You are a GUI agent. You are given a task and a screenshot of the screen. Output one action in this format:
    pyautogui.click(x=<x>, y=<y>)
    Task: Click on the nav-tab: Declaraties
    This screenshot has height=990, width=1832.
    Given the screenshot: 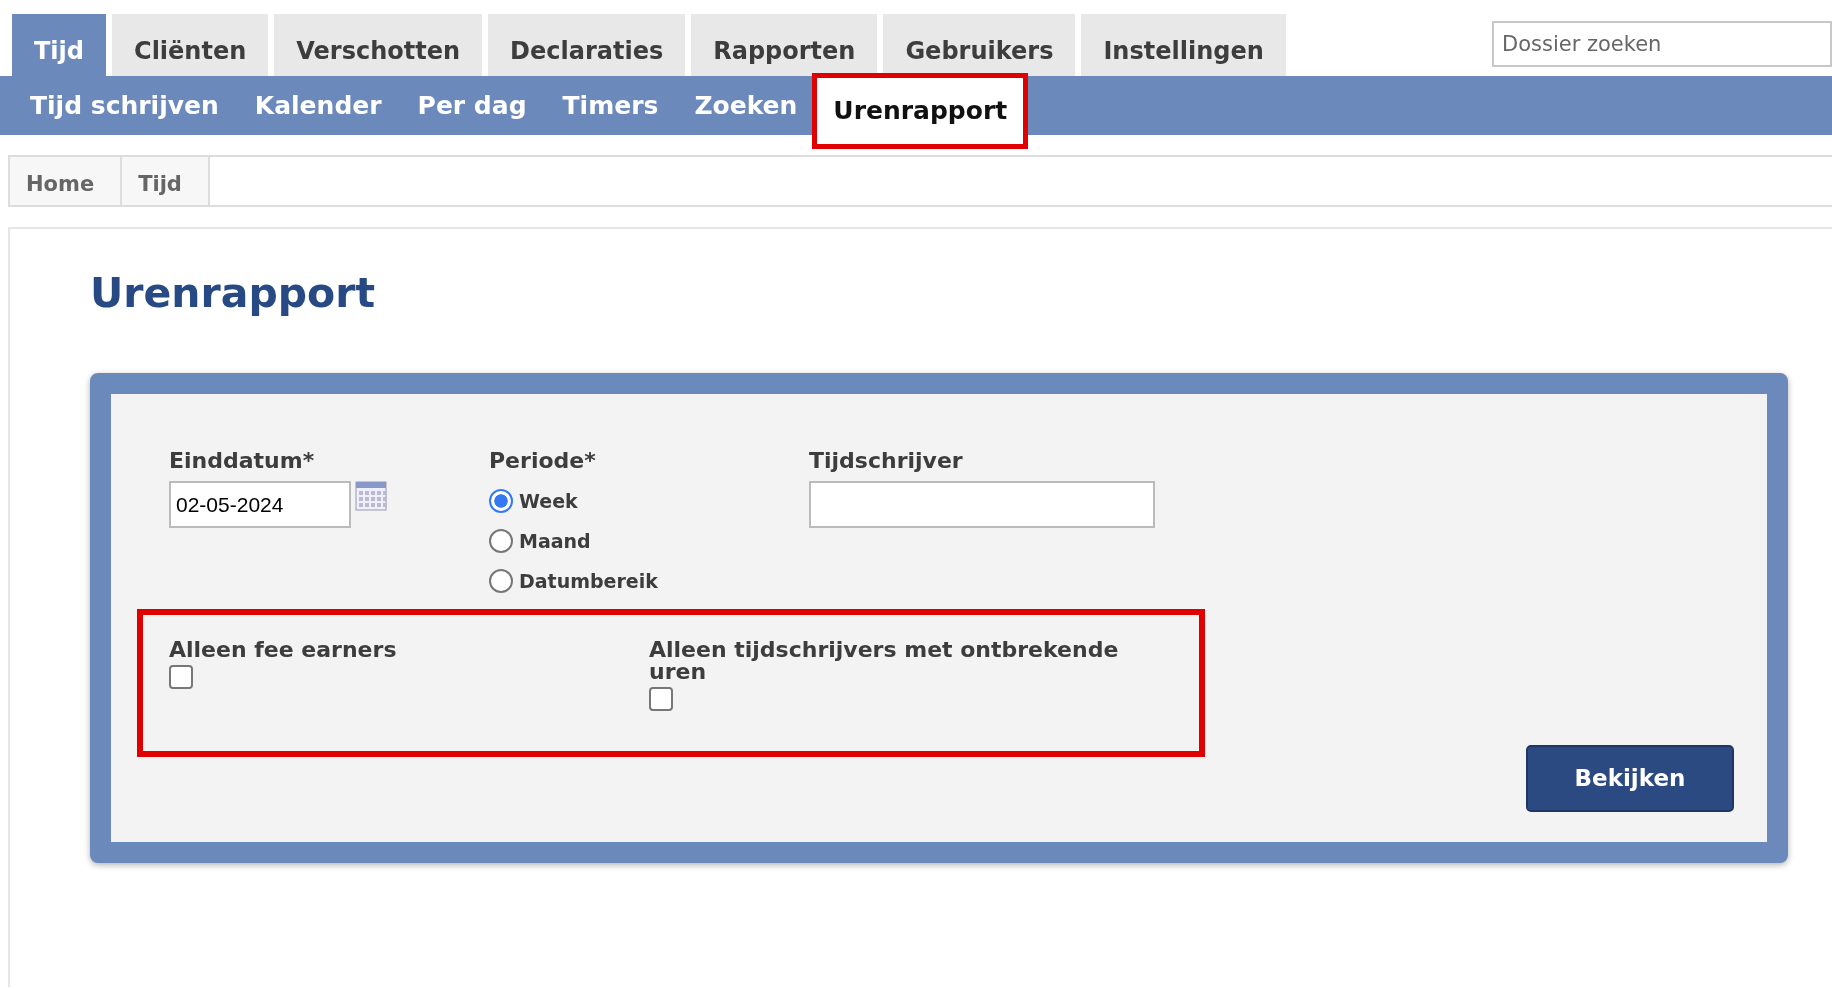 What is the action you would take?
    pyautogui.click(x=587, y=45)
    